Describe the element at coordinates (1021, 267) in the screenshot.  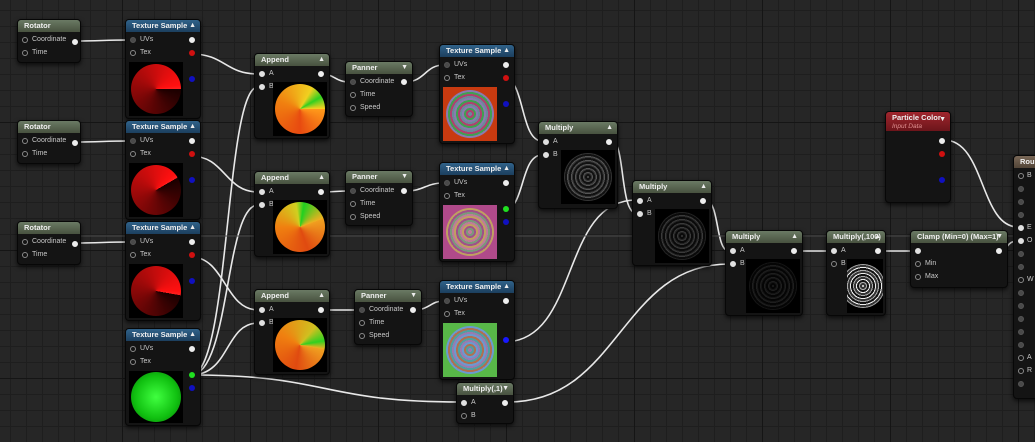
I see `normal-pin` at that location.